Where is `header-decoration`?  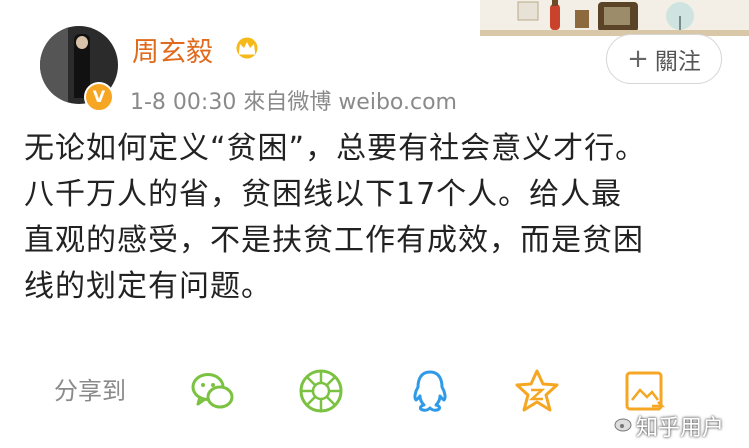
header-decoration is located at coordinates (614, 18).